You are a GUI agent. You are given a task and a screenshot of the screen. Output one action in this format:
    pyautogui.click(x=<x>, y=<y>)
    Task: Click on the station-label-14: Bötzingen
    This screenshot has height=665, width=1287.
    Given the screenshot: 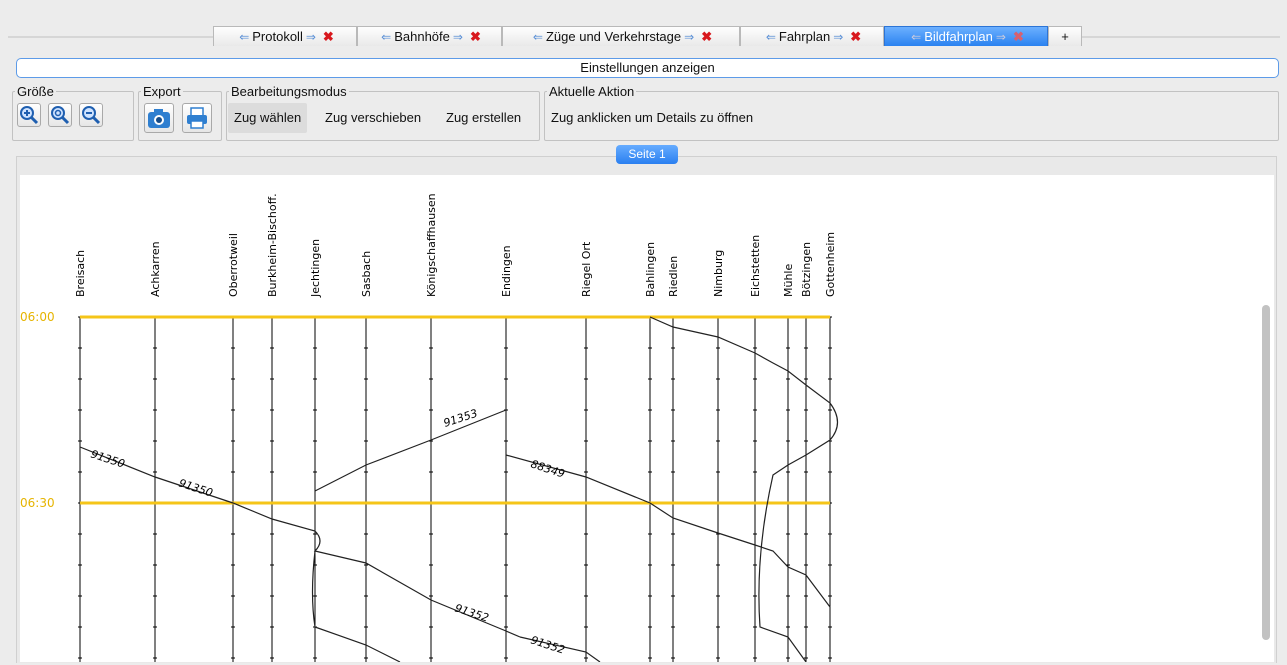 What is the action you would take?
    pyautogui.click(x=806, y=269)
    